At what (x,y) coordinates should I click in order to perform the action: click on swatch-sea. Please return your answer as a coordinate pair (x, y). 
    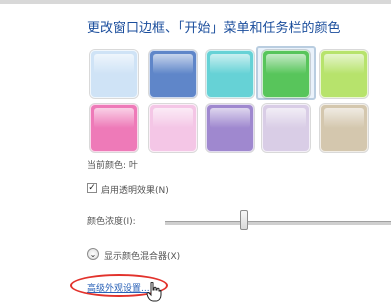
    Looking at the image, I should click on (230, 74).